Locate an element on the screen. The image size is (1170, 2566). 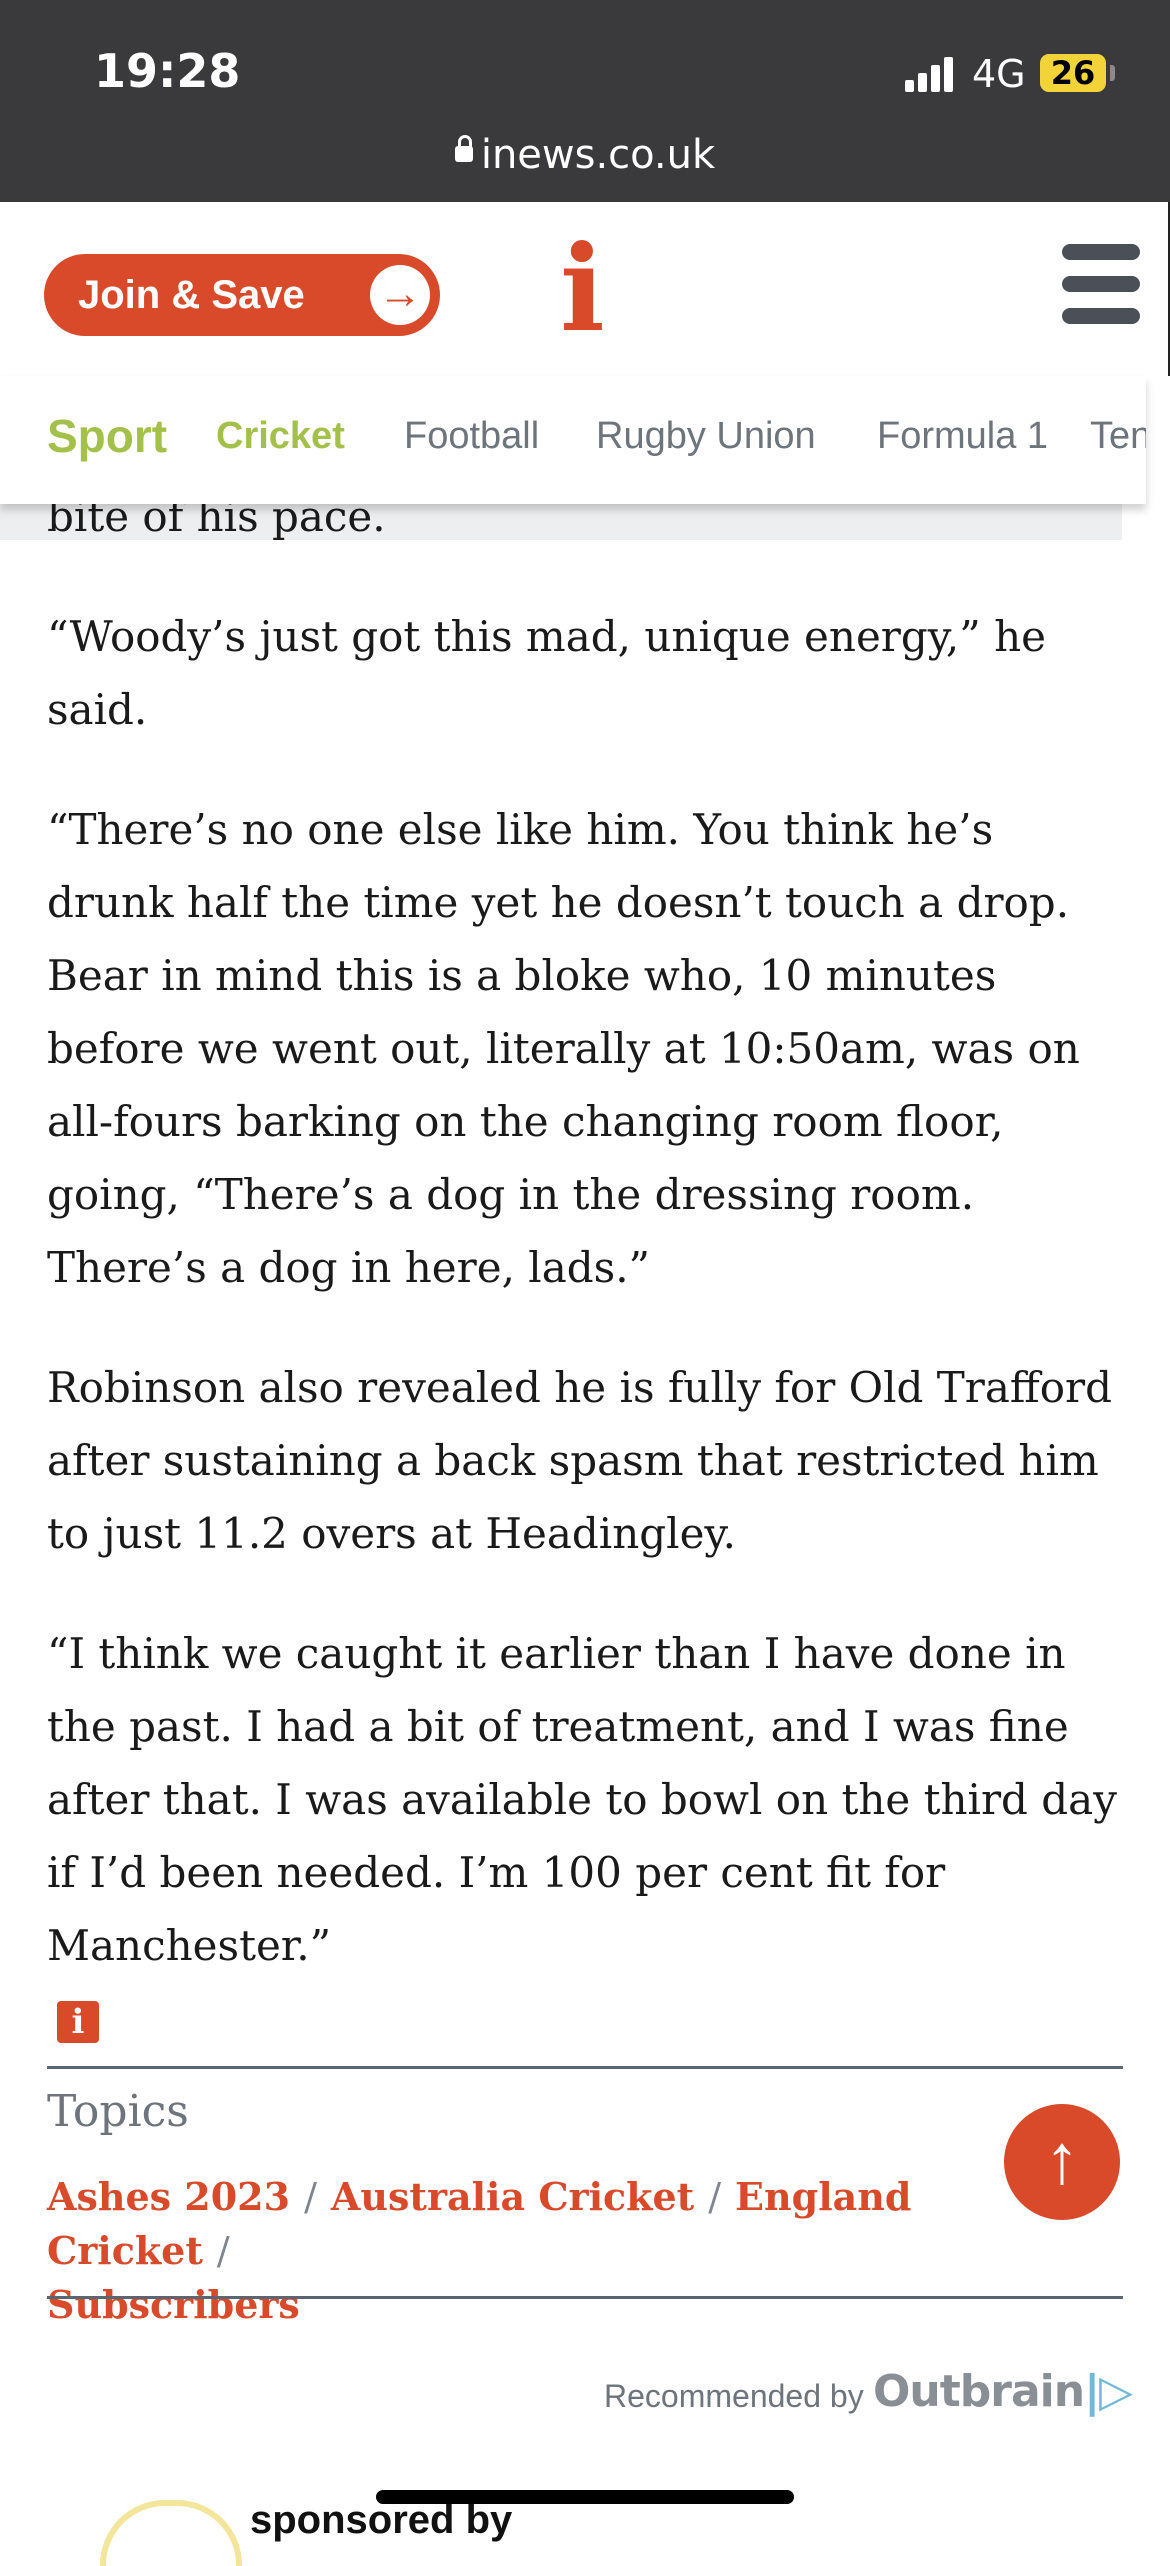
article-end-mark: i is located at coordinates (78, 2022).